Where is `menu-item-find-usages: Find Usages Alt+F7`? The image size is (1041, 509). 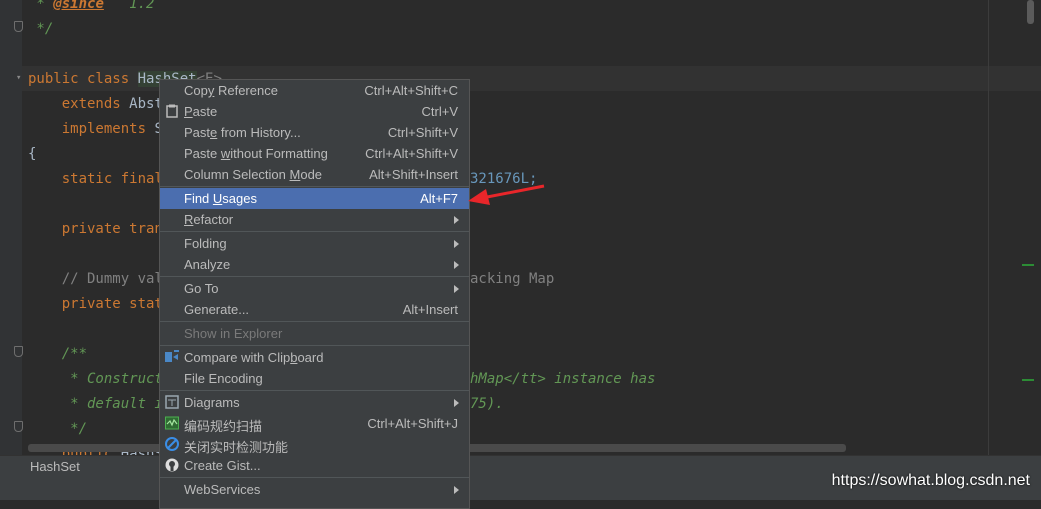 menu-item-find-usages: Find Usages Alt+F7 is located at coordinates (314, 198).